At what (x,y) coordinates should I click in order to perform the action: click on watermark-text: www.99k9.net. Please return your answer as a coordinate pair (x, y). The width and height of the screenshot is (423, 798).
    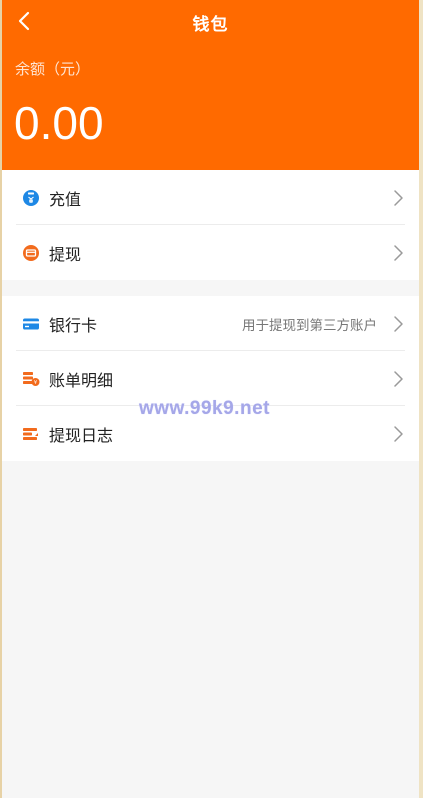
    Looking at the image, I should click on (204, 408).